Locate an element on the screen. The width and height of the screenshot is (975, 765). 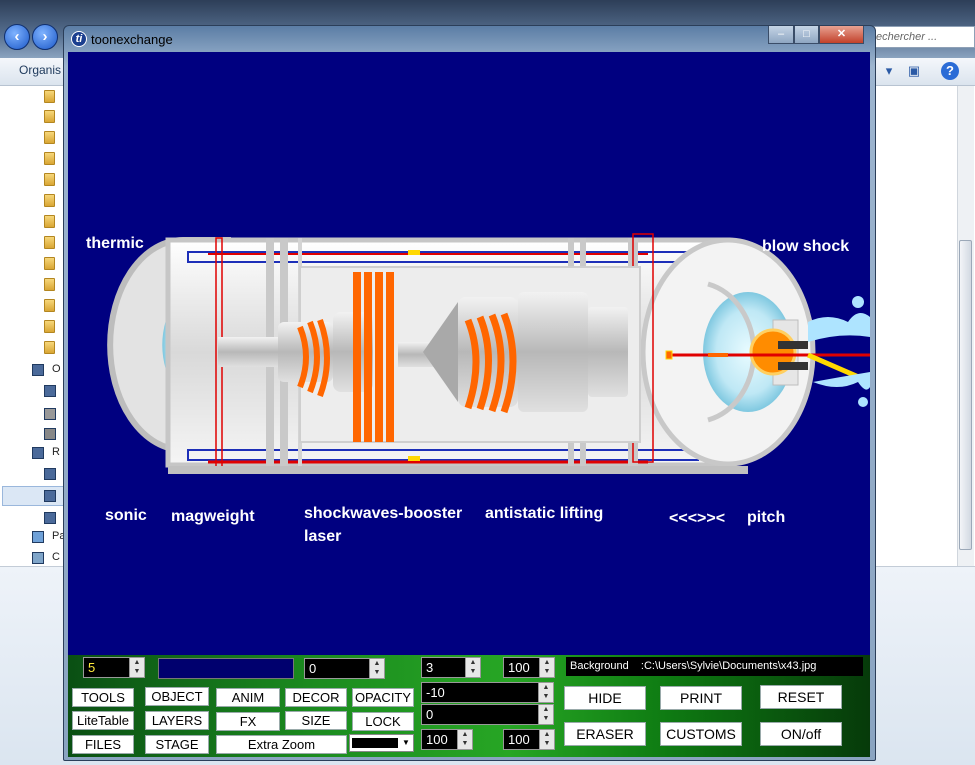
label-antistatic-lifting: antistatic lifting is located at coordinates (544, 513).